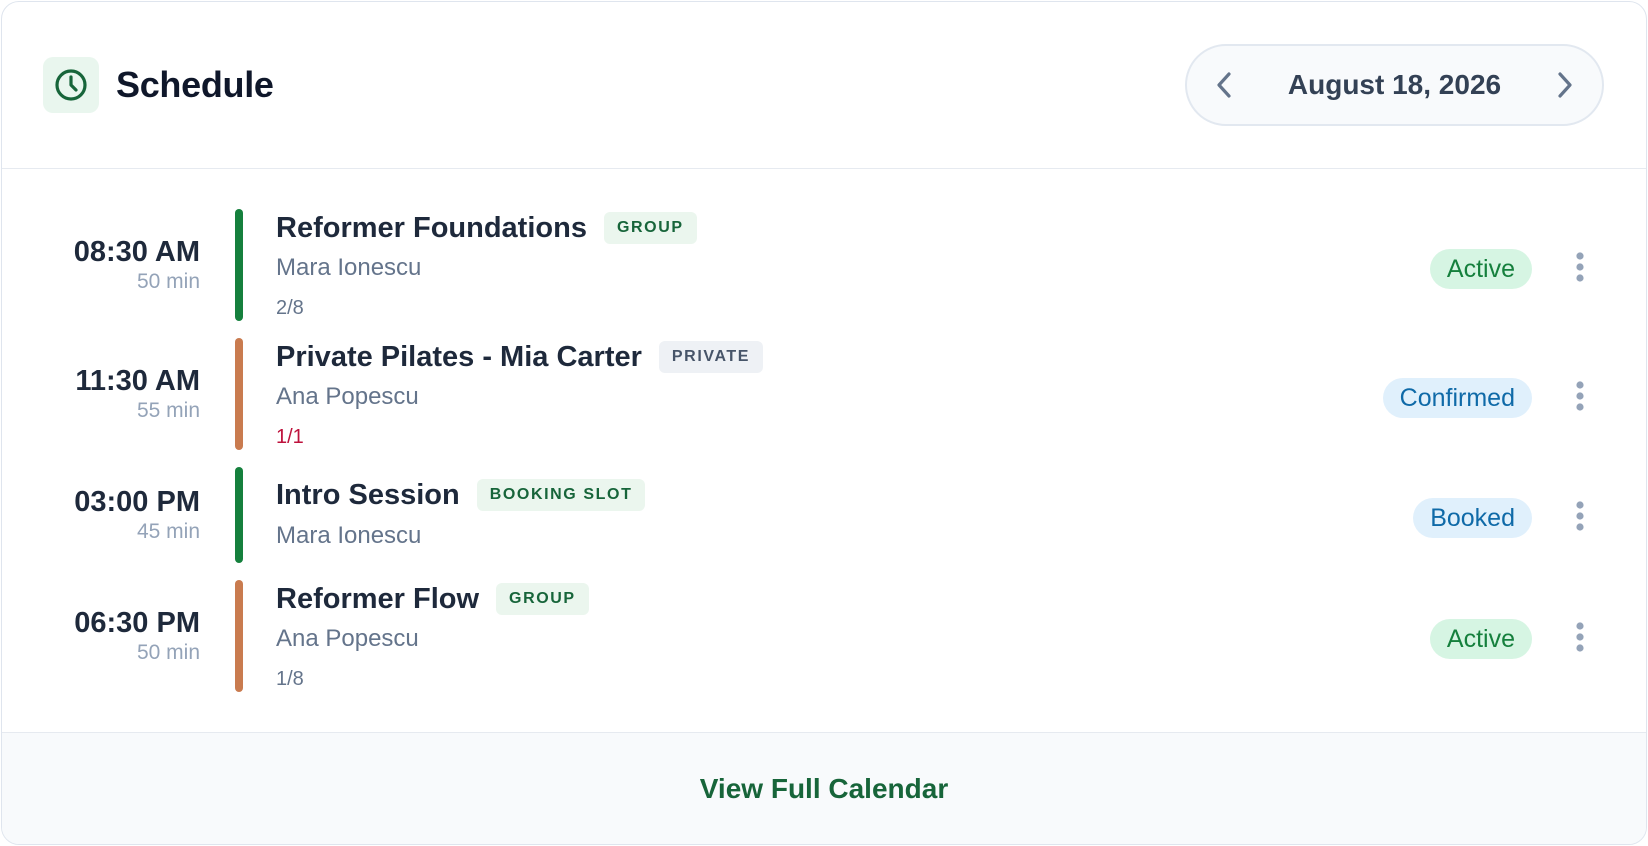 The height and width of the screenshot is (846, 1648). I want to click on event-time: 06:30 PM, so click(137, 623).